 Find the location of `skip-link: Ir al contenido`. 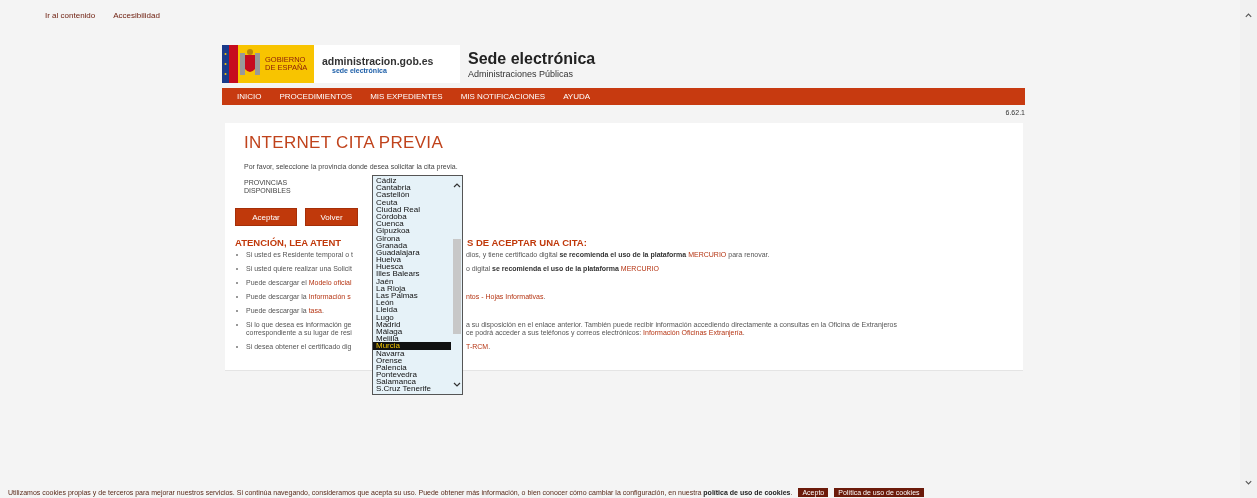

skip-link: Ir al contenido is located at coordinates (70, 19).